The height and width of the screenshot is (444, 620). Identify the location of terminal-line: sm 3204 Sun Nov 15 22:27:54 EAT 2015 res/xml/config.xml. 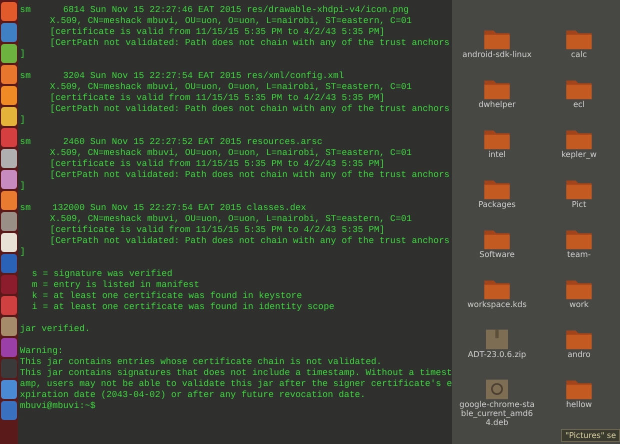
(182, 76).